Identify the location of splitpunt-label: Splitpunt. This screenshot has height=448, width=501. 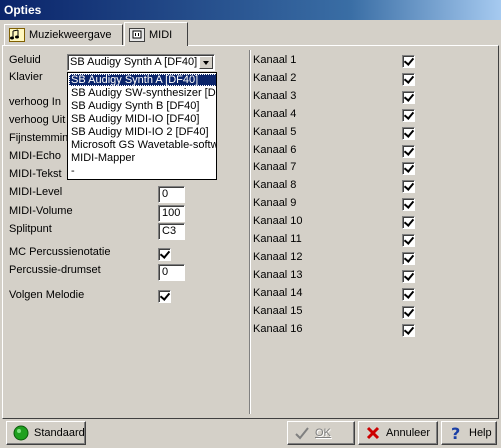
(30, 229).